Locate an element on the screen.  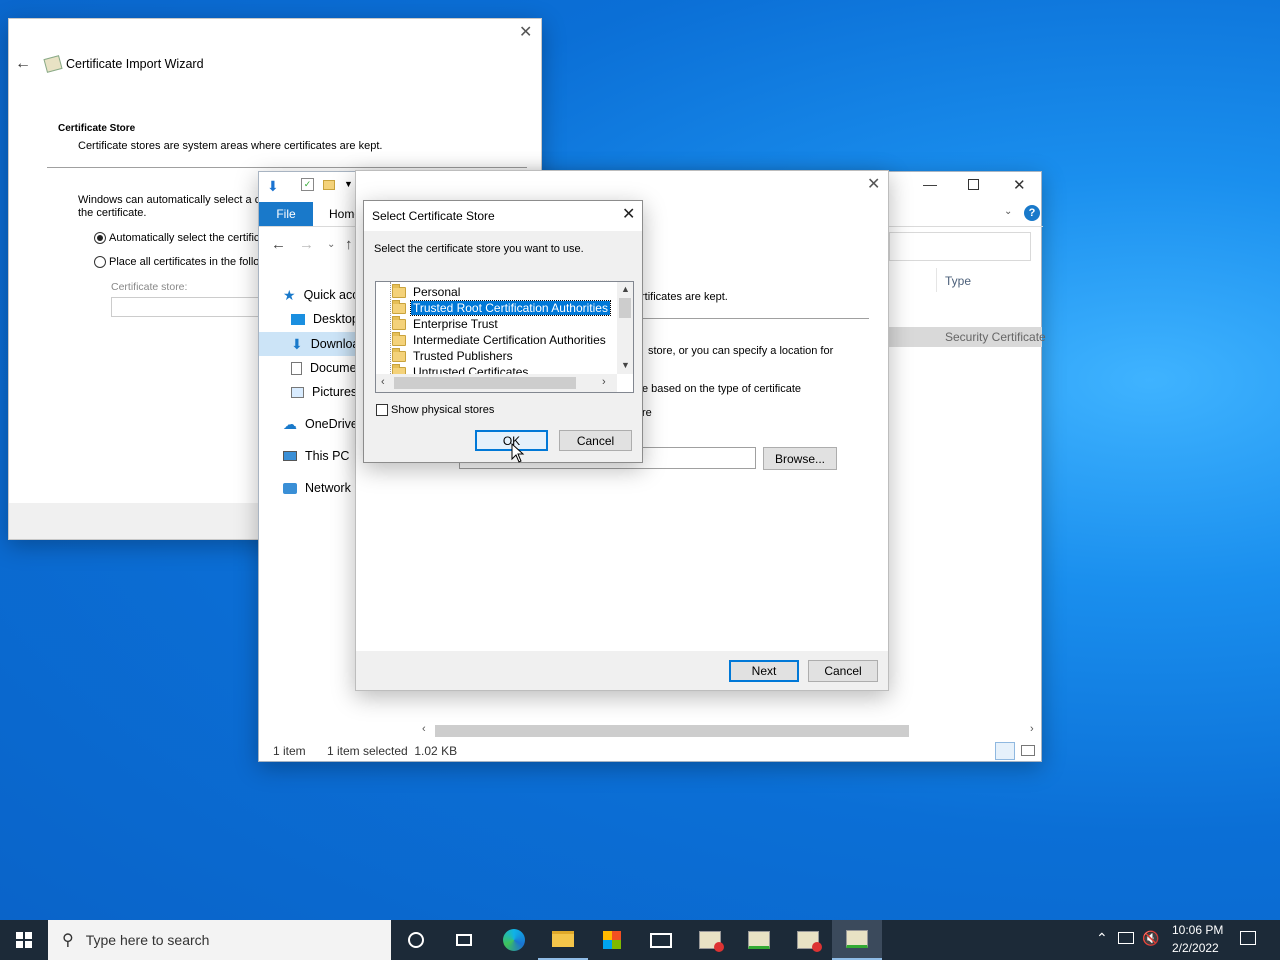
column-header-type: Type is located at coordinates (958, 281).